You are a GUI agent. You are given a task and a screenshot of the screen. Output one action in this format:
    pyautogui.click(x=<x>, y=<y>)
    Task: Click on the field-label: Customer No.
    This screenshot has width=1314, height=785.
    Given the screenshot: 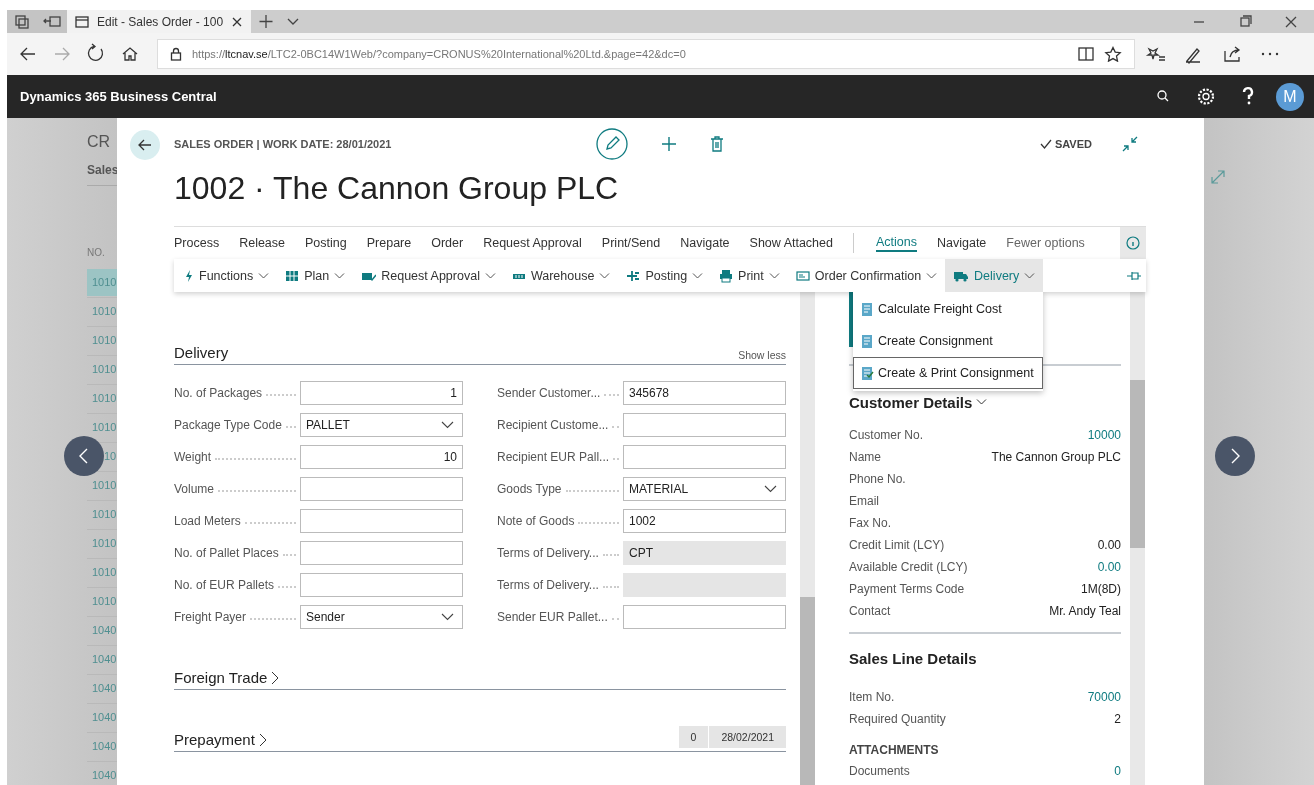 What is the action you would take?
    pyautogui.click(x=886, y=435)
    